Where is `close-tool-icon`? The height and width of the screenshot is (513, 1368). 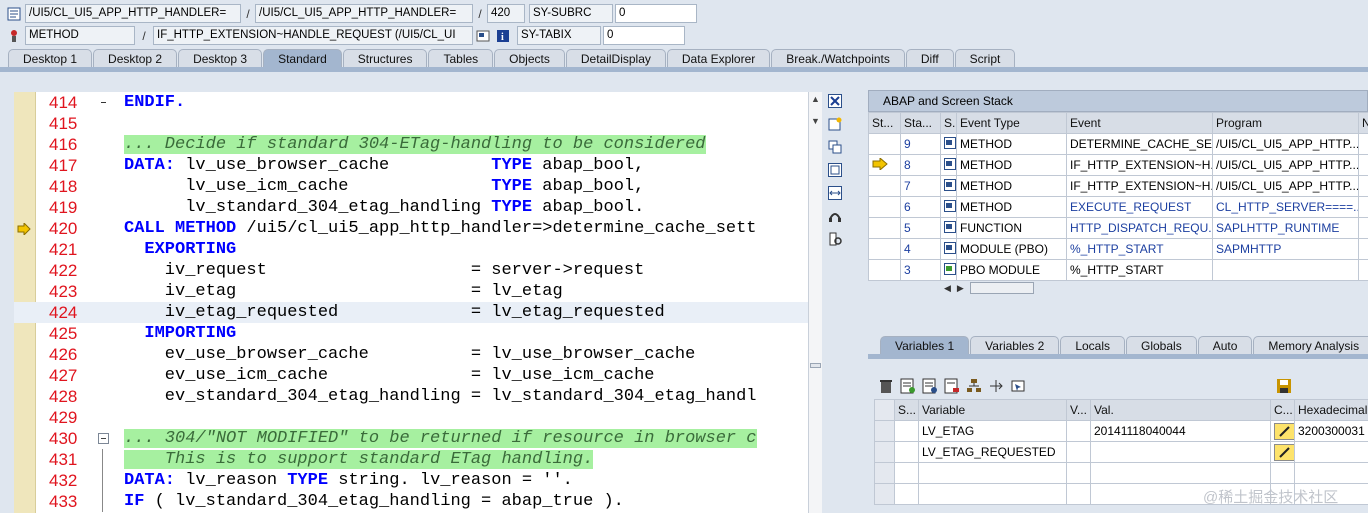 close-tool-icon is located at coordinates (835, 101).